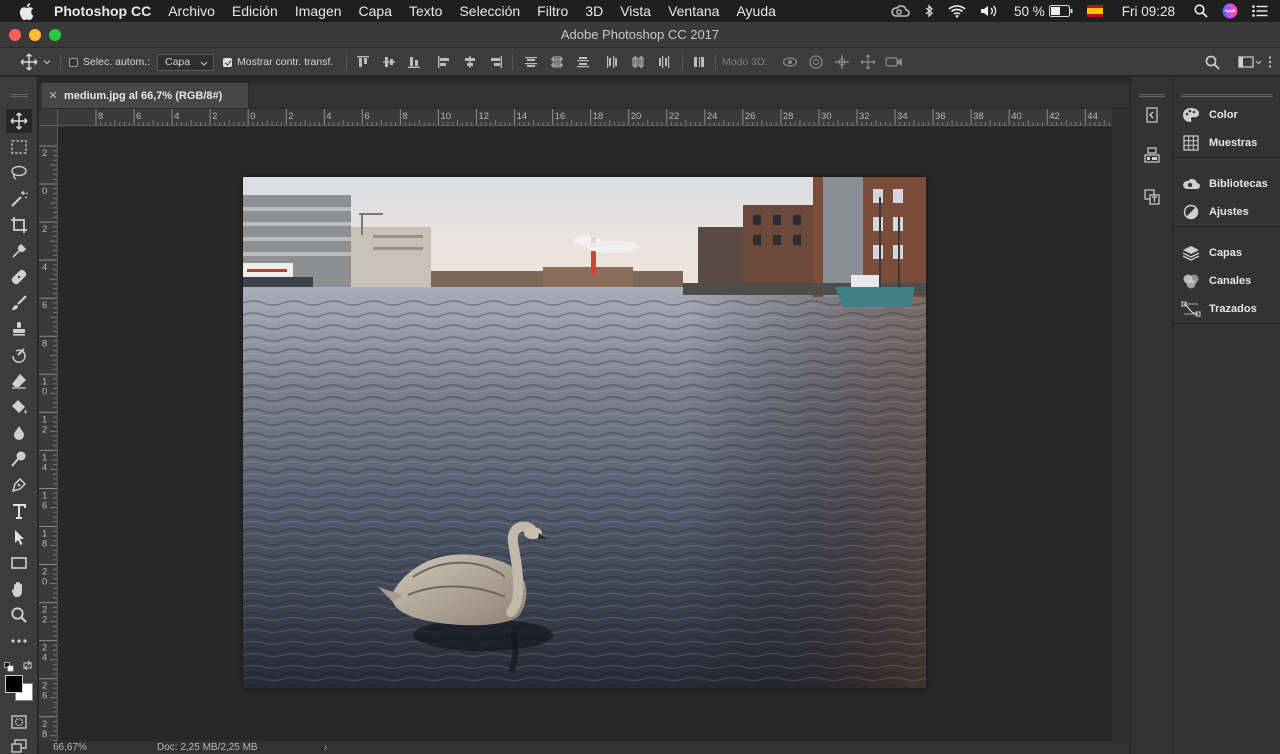 The width and height of the screenshot is (1280, 754). I want to click on move-tool, so click(19, 121).